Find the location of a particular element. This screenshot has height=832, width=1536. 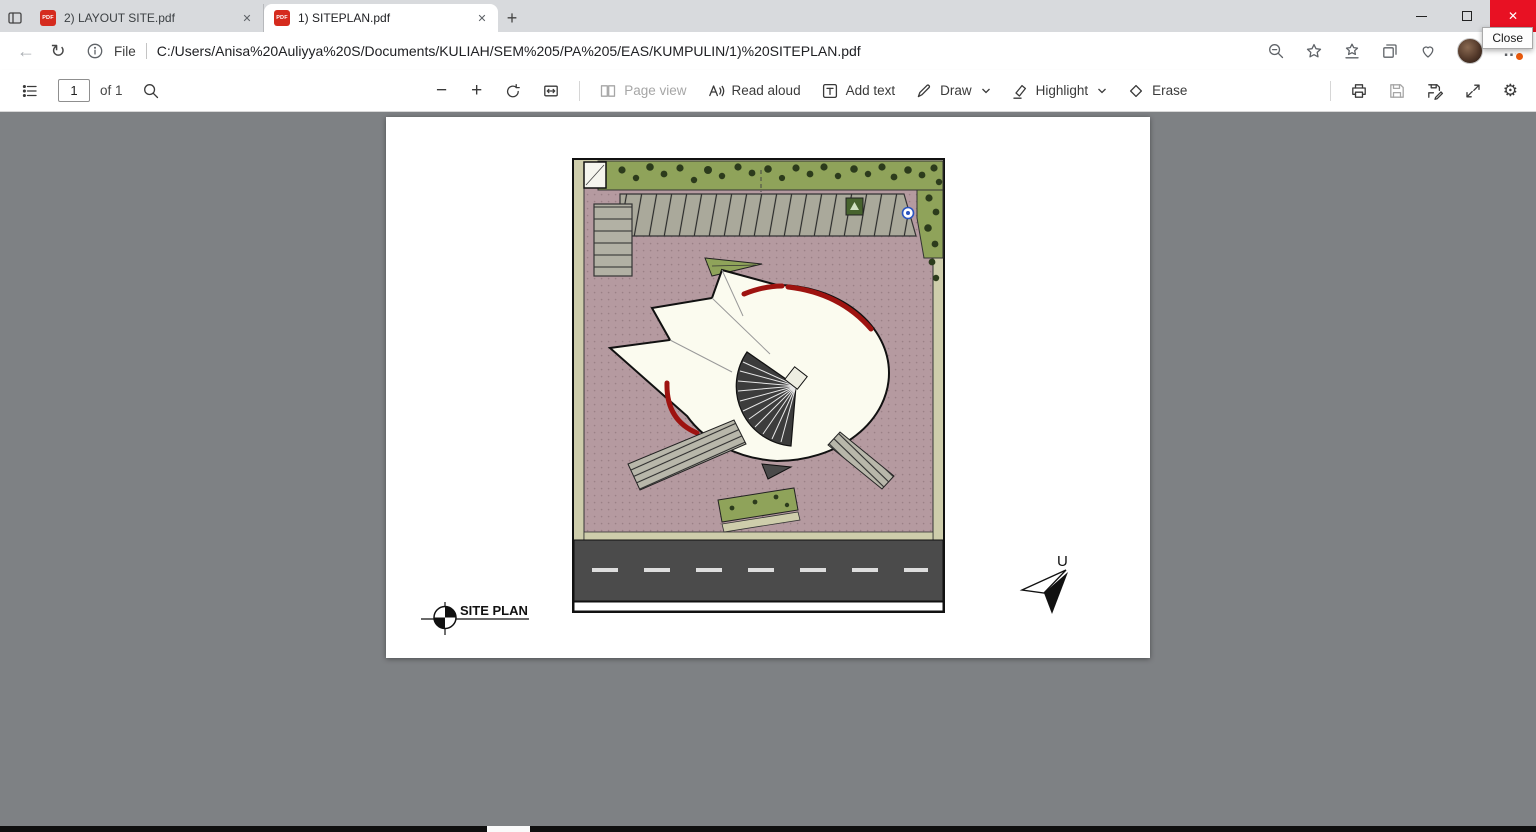

tab-siteplan-active: PDF 1) SITEPLAN.pdf ✕ is located at coordinates (381, 18).